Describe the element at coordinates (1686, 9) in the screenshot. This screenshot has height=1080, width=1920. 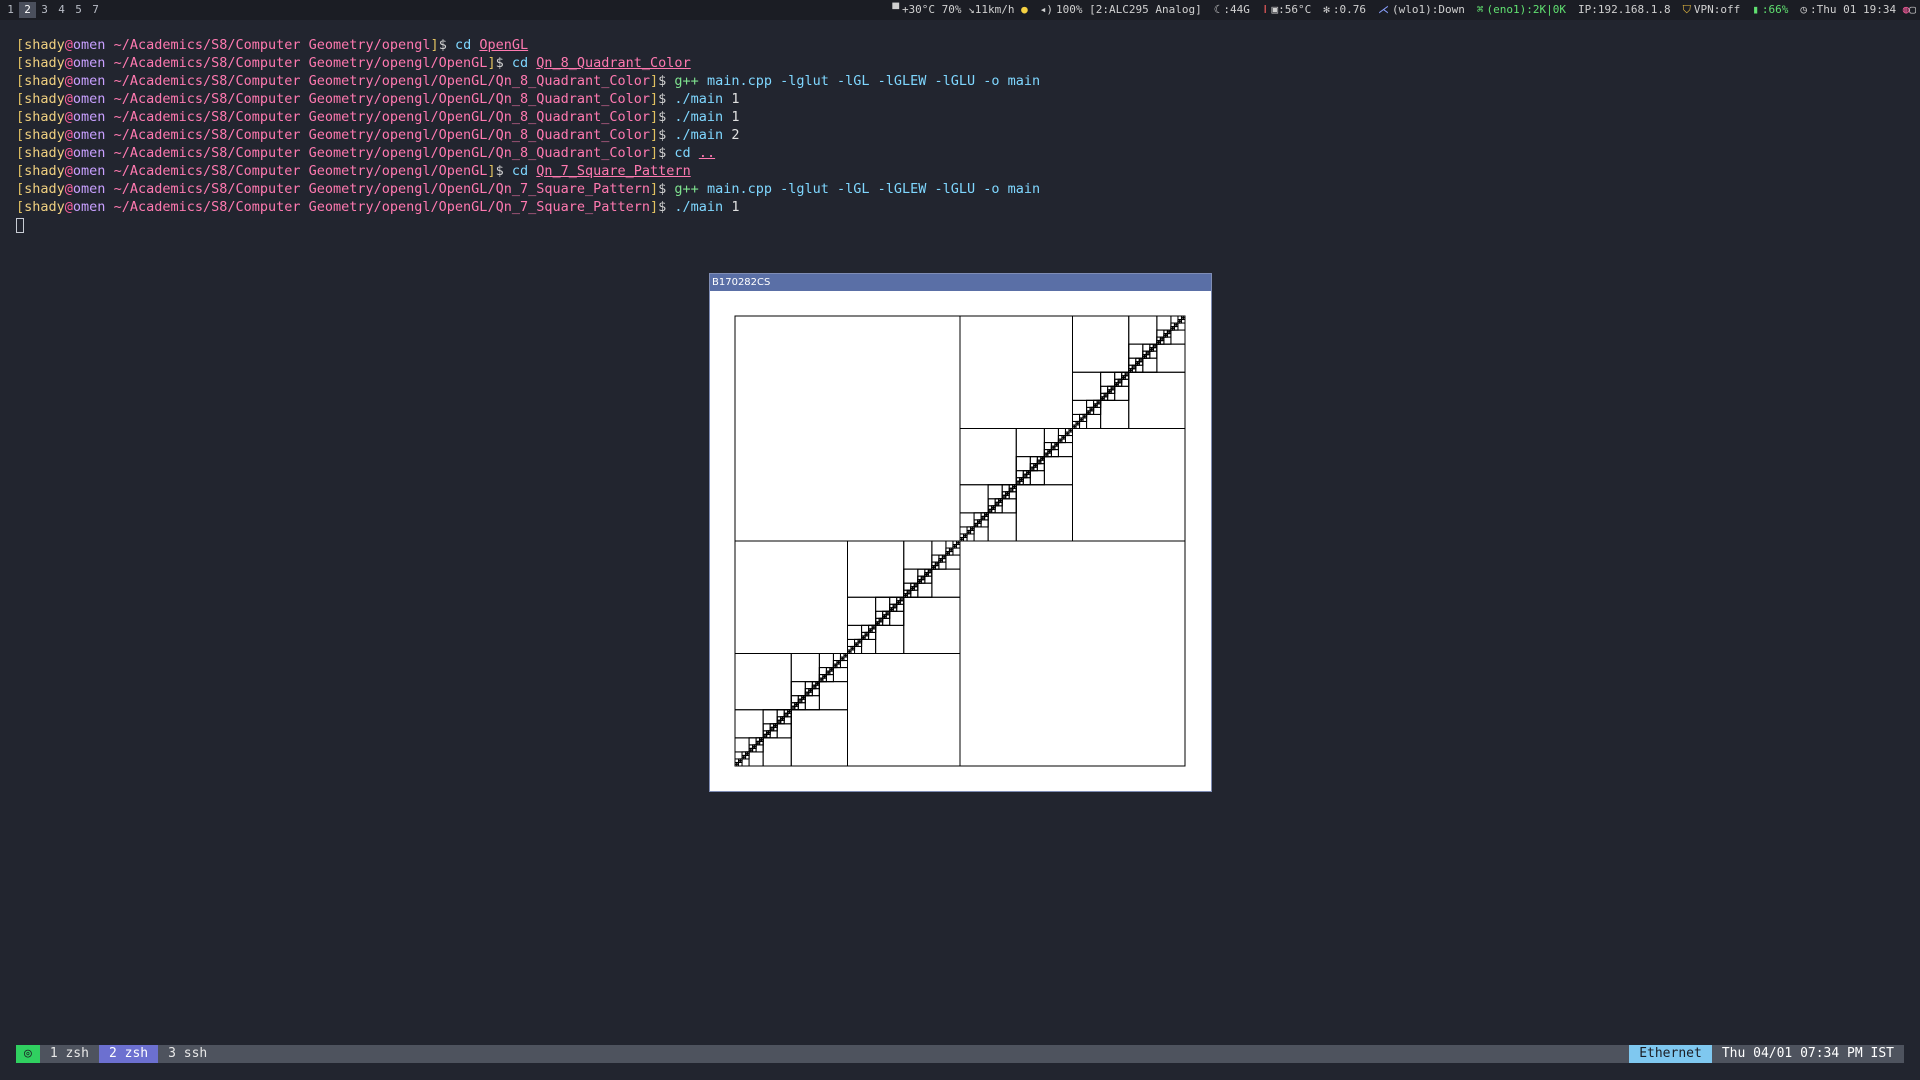
I see `shield-icon: ⛉` at that location.